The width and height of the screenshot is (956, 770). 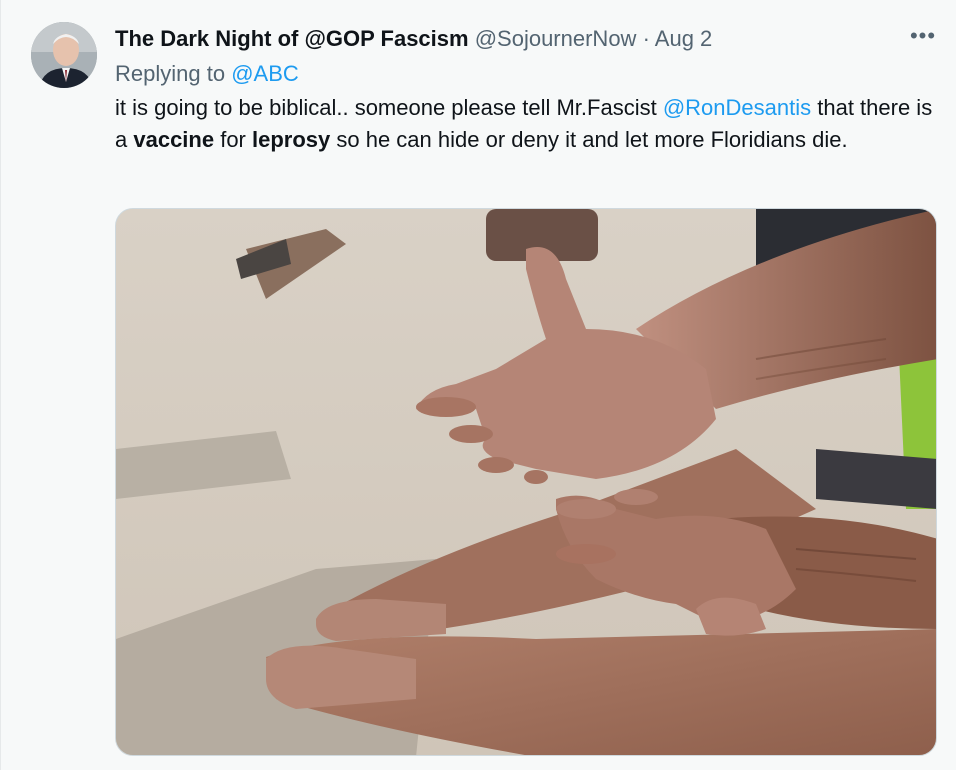 What do you see at coordinates (737, 107) in the screenshot?
I see `mention-link: @RonDesantis` at bounding box center [737, 107].